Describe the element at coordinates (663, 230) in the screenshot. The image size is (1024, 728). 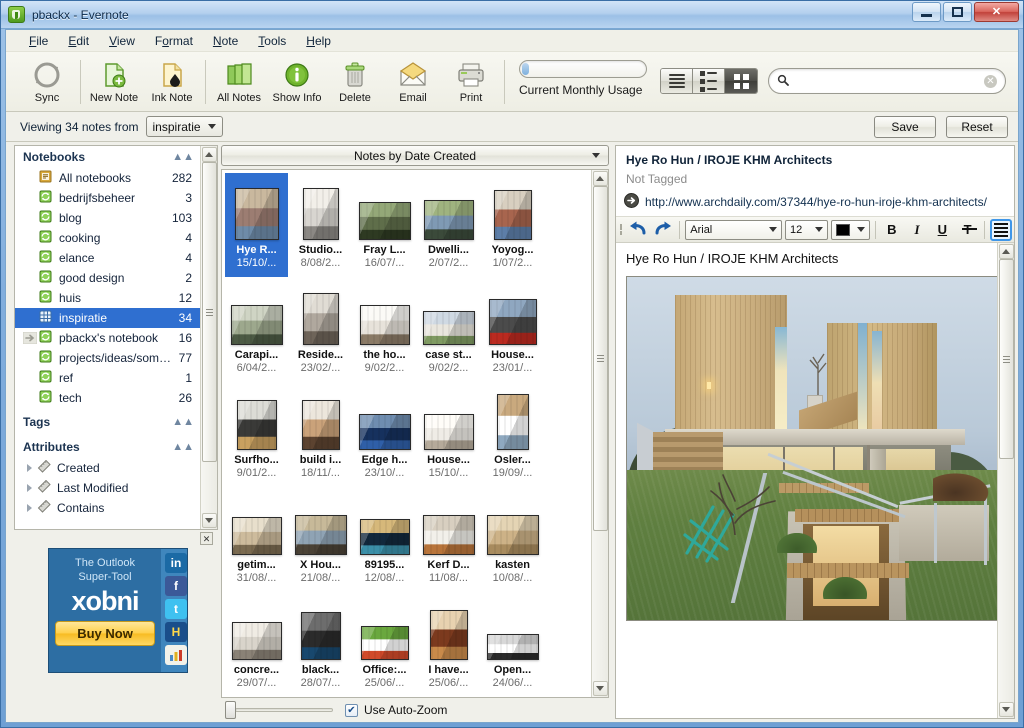
I see `redo-button` at that location.